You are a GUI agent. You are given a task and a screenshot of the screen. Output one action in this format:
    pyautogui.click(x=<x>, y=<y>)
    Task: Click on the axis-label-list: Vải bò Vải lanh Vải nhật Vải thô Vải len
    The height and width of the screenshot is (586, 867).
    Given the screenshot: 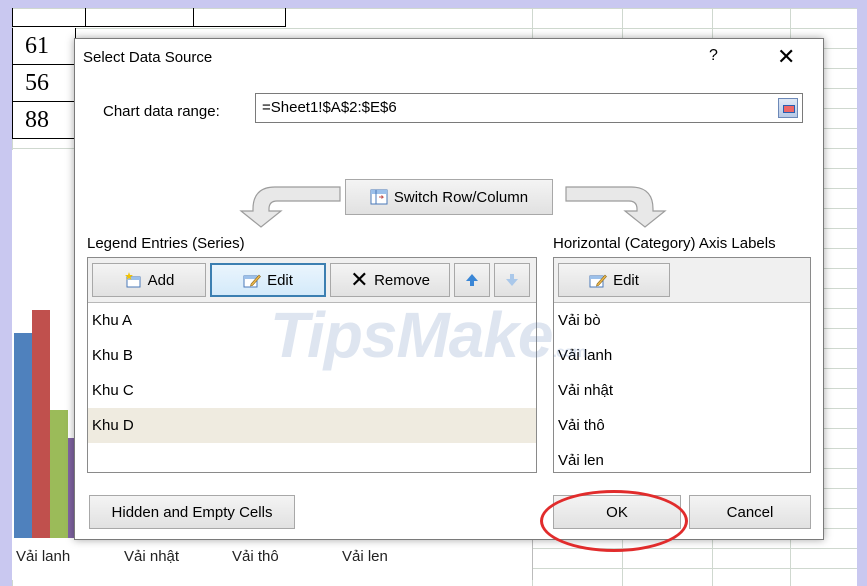 What is the action you would take?
    pyautogui.click(x=682, y=390)
    